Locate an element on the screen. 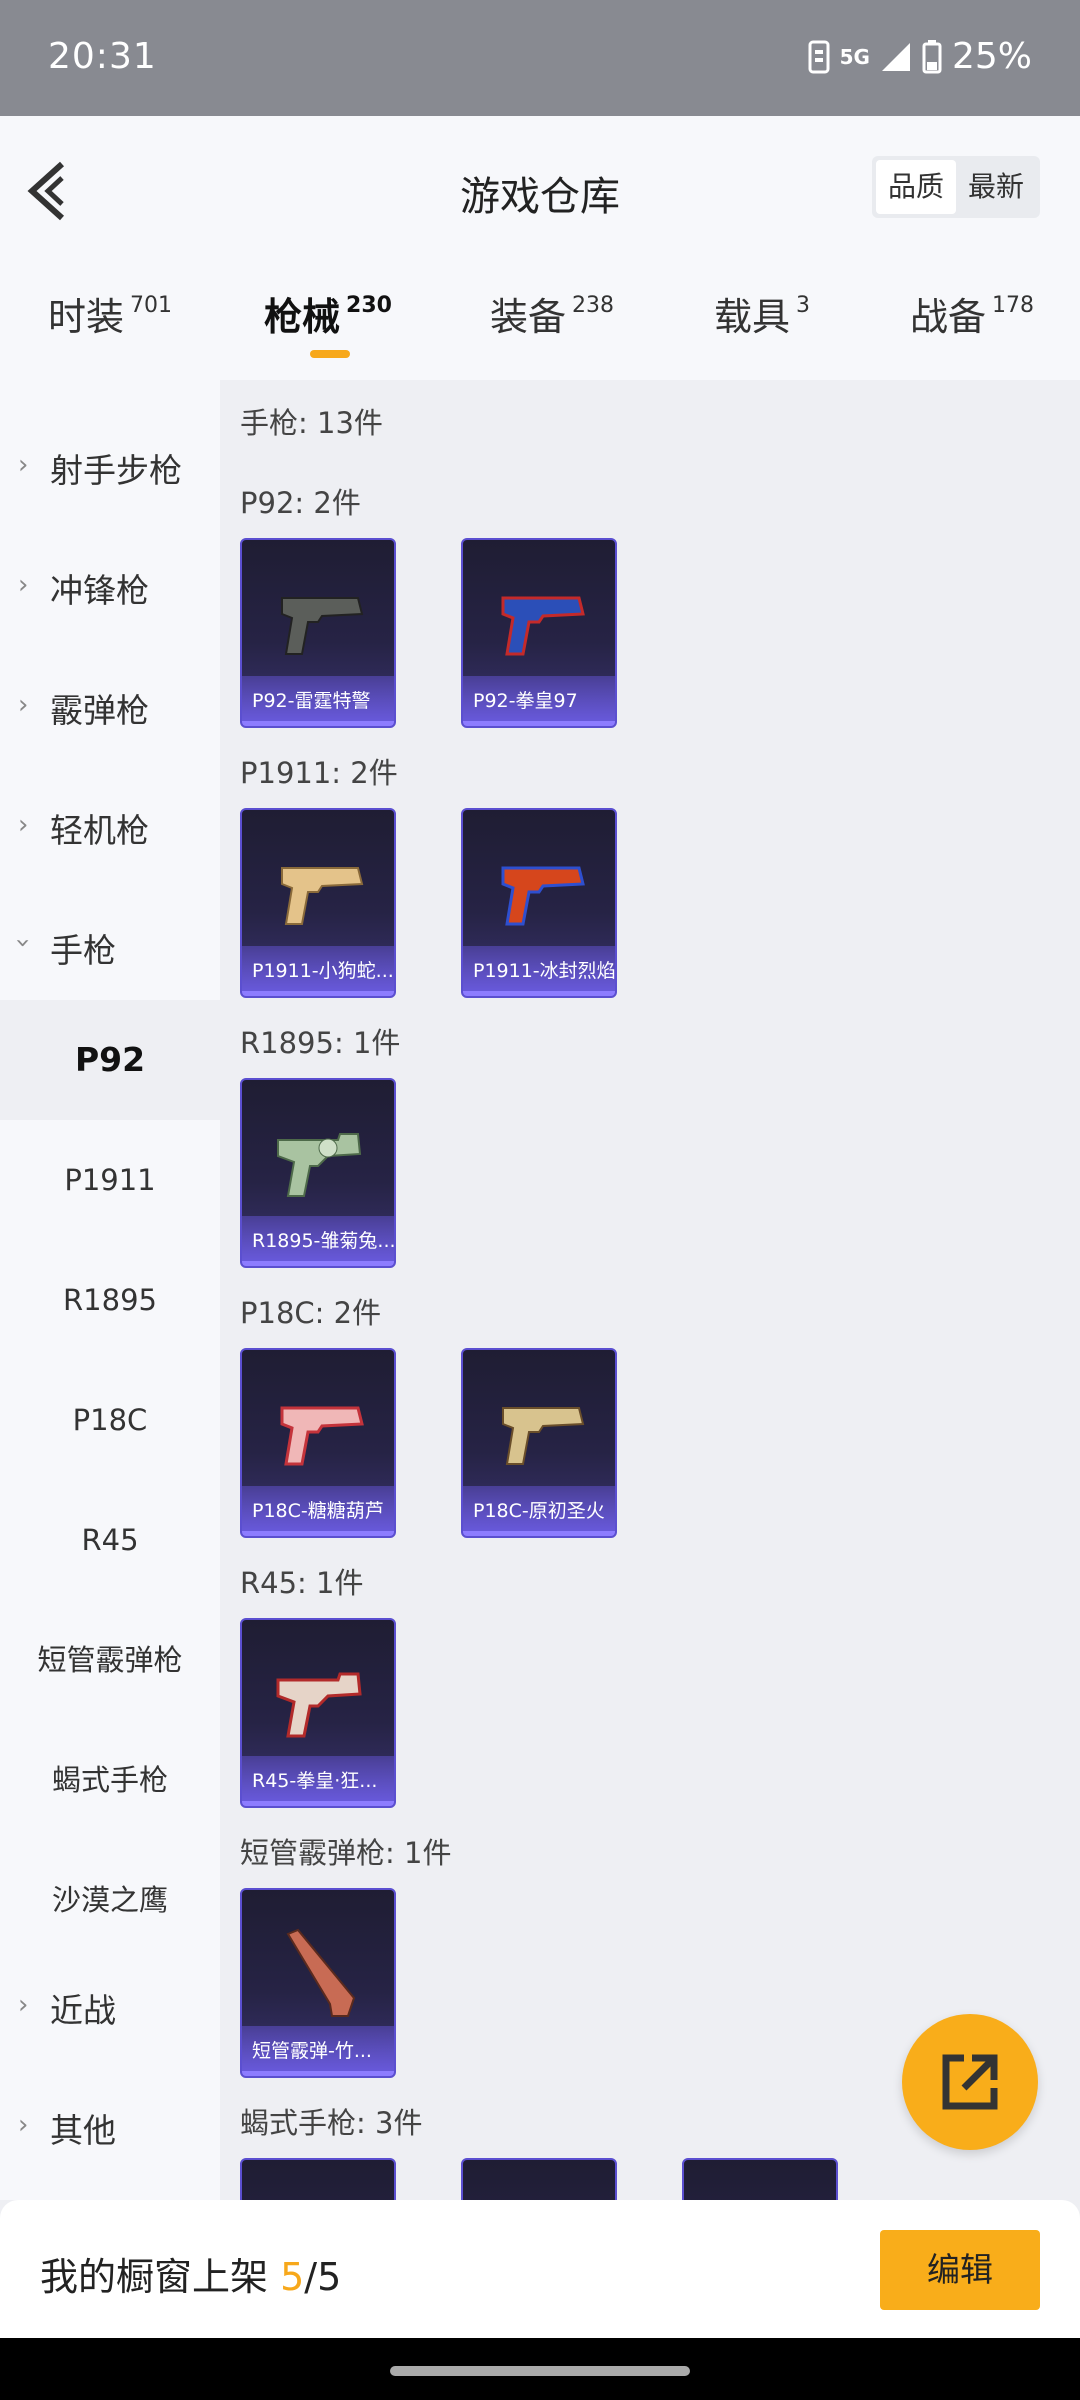 The height and width of the screenshot is (2400, 1080). vibrate-icon is located at coordinates (819, 56).